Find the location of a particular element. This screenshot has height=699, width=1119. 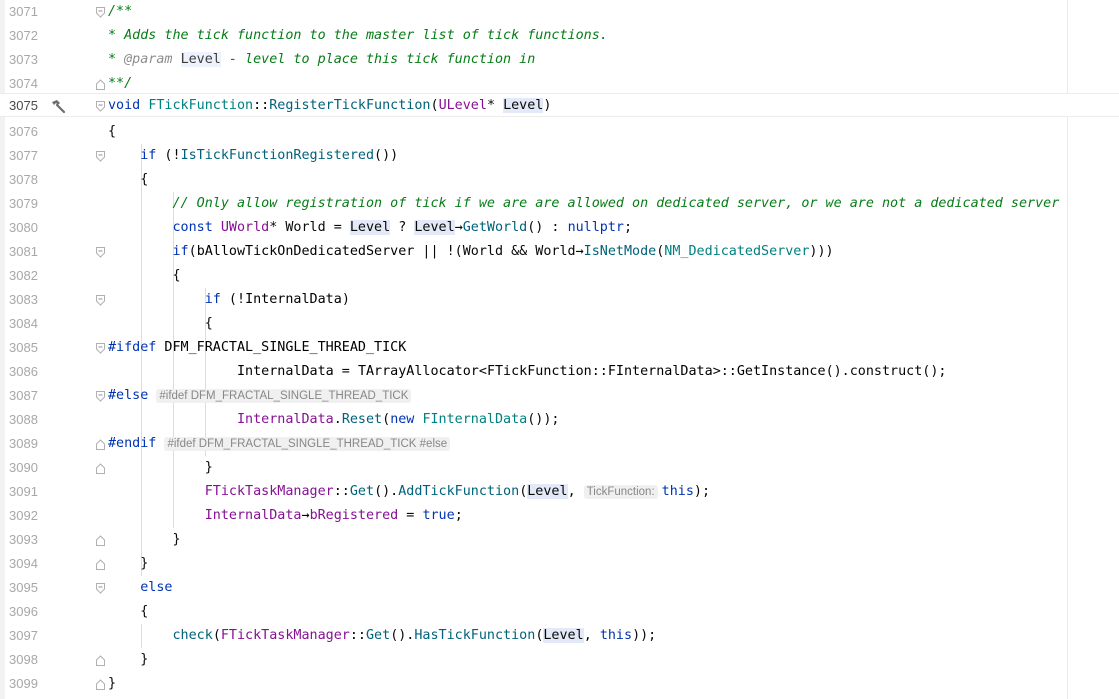

code-line: 3098 } is located at coordinates (534, 660).